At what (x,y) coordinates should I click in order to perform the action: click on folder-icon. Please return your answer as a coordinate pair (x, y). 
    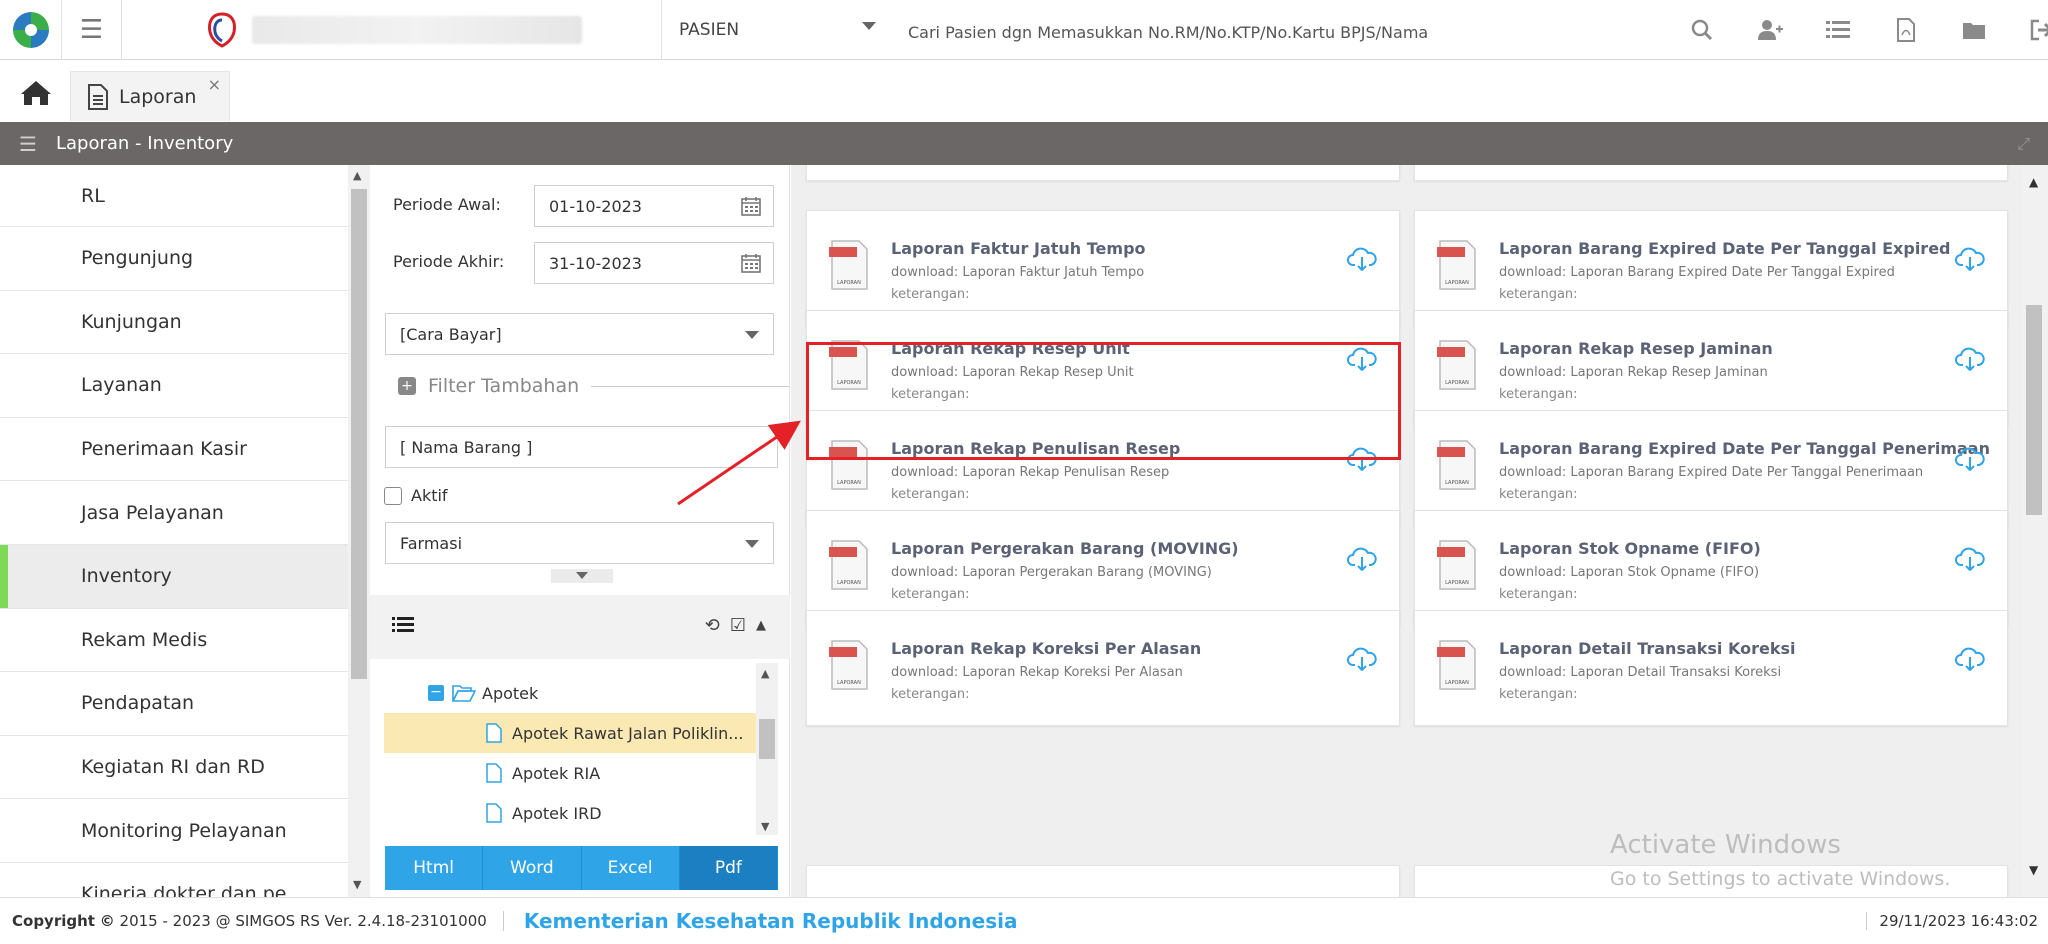
    Looking at the image, I should click on (1974, 30).